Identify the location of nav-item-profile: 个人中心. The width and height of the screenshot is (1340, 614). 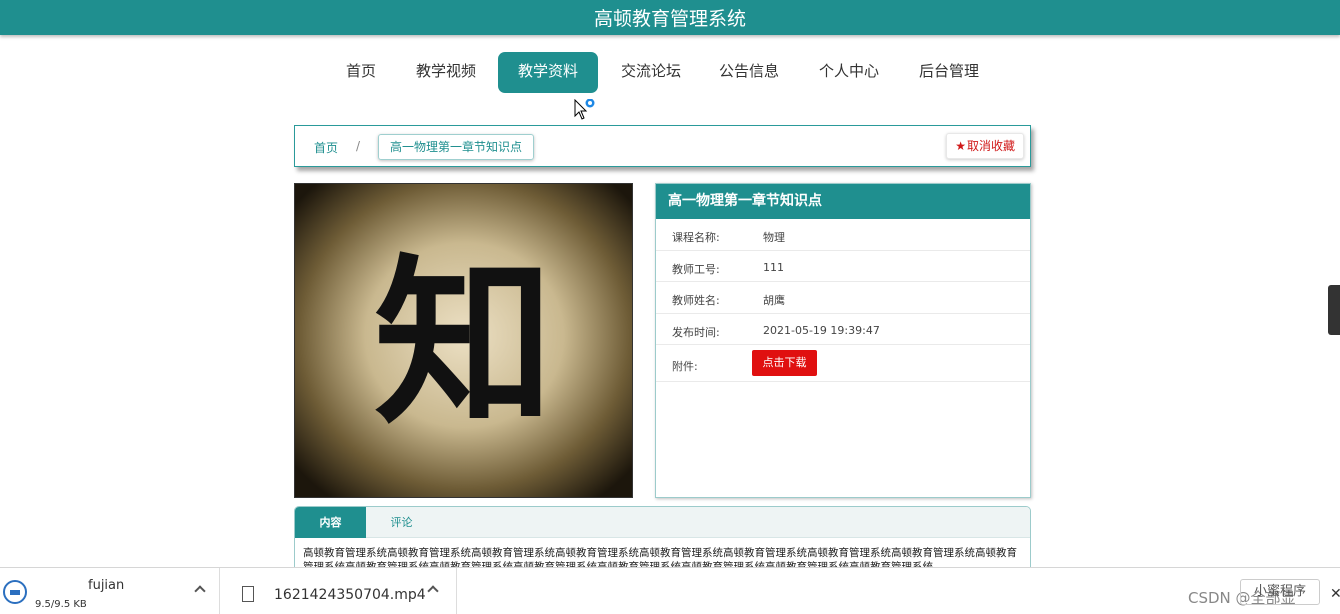
(849, 72).